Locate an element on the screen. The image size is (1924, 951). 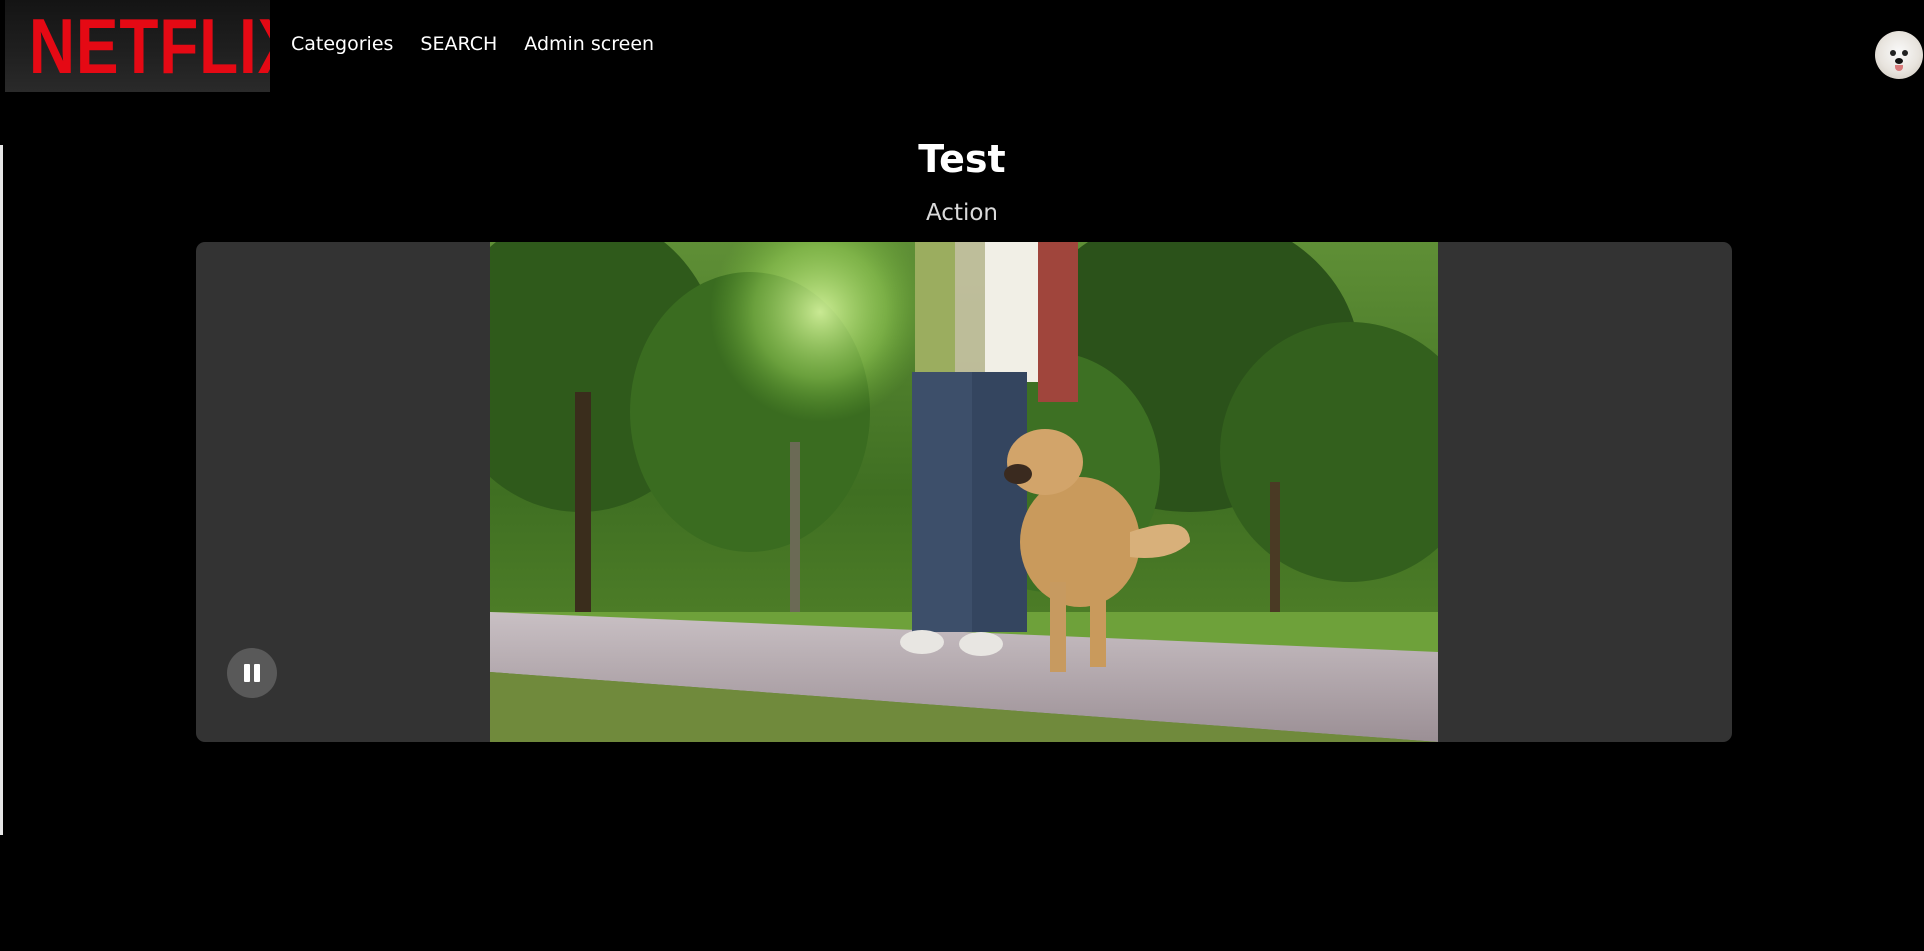
nav-link-categories: Categories is located at coordinates (342, 44).